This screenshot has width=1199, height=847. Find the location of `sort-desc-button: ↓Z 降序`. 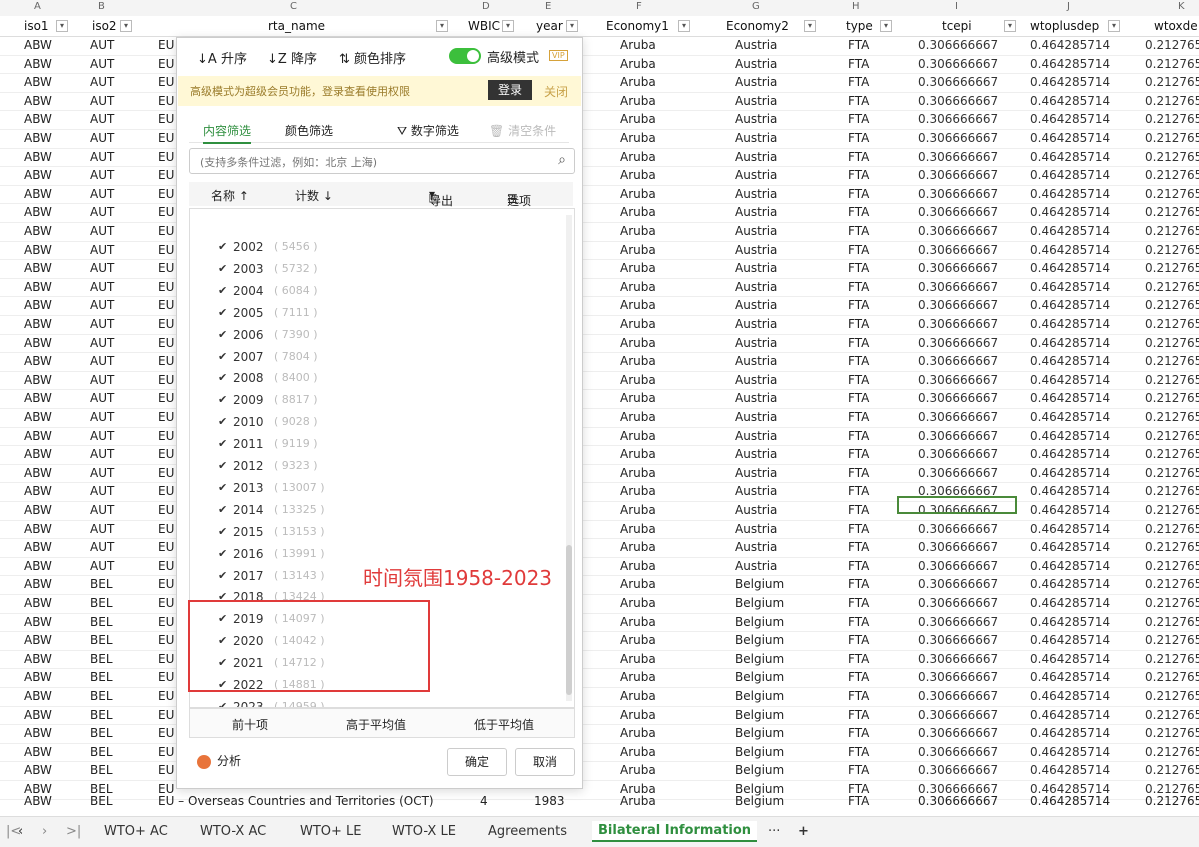

sort-desc-button: ↓Z 降序 is located at coordinates (292, 57).